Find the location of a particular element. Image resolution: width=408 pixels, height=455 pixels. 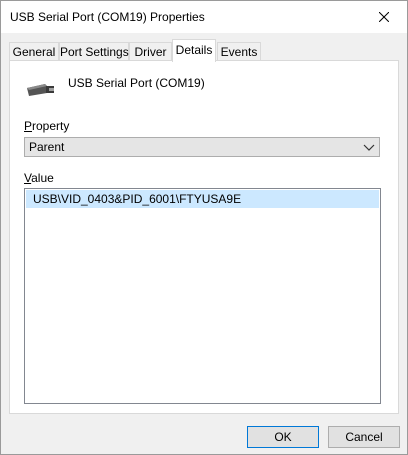

property-dropdown: Parent is located at coordinates (202, 147).